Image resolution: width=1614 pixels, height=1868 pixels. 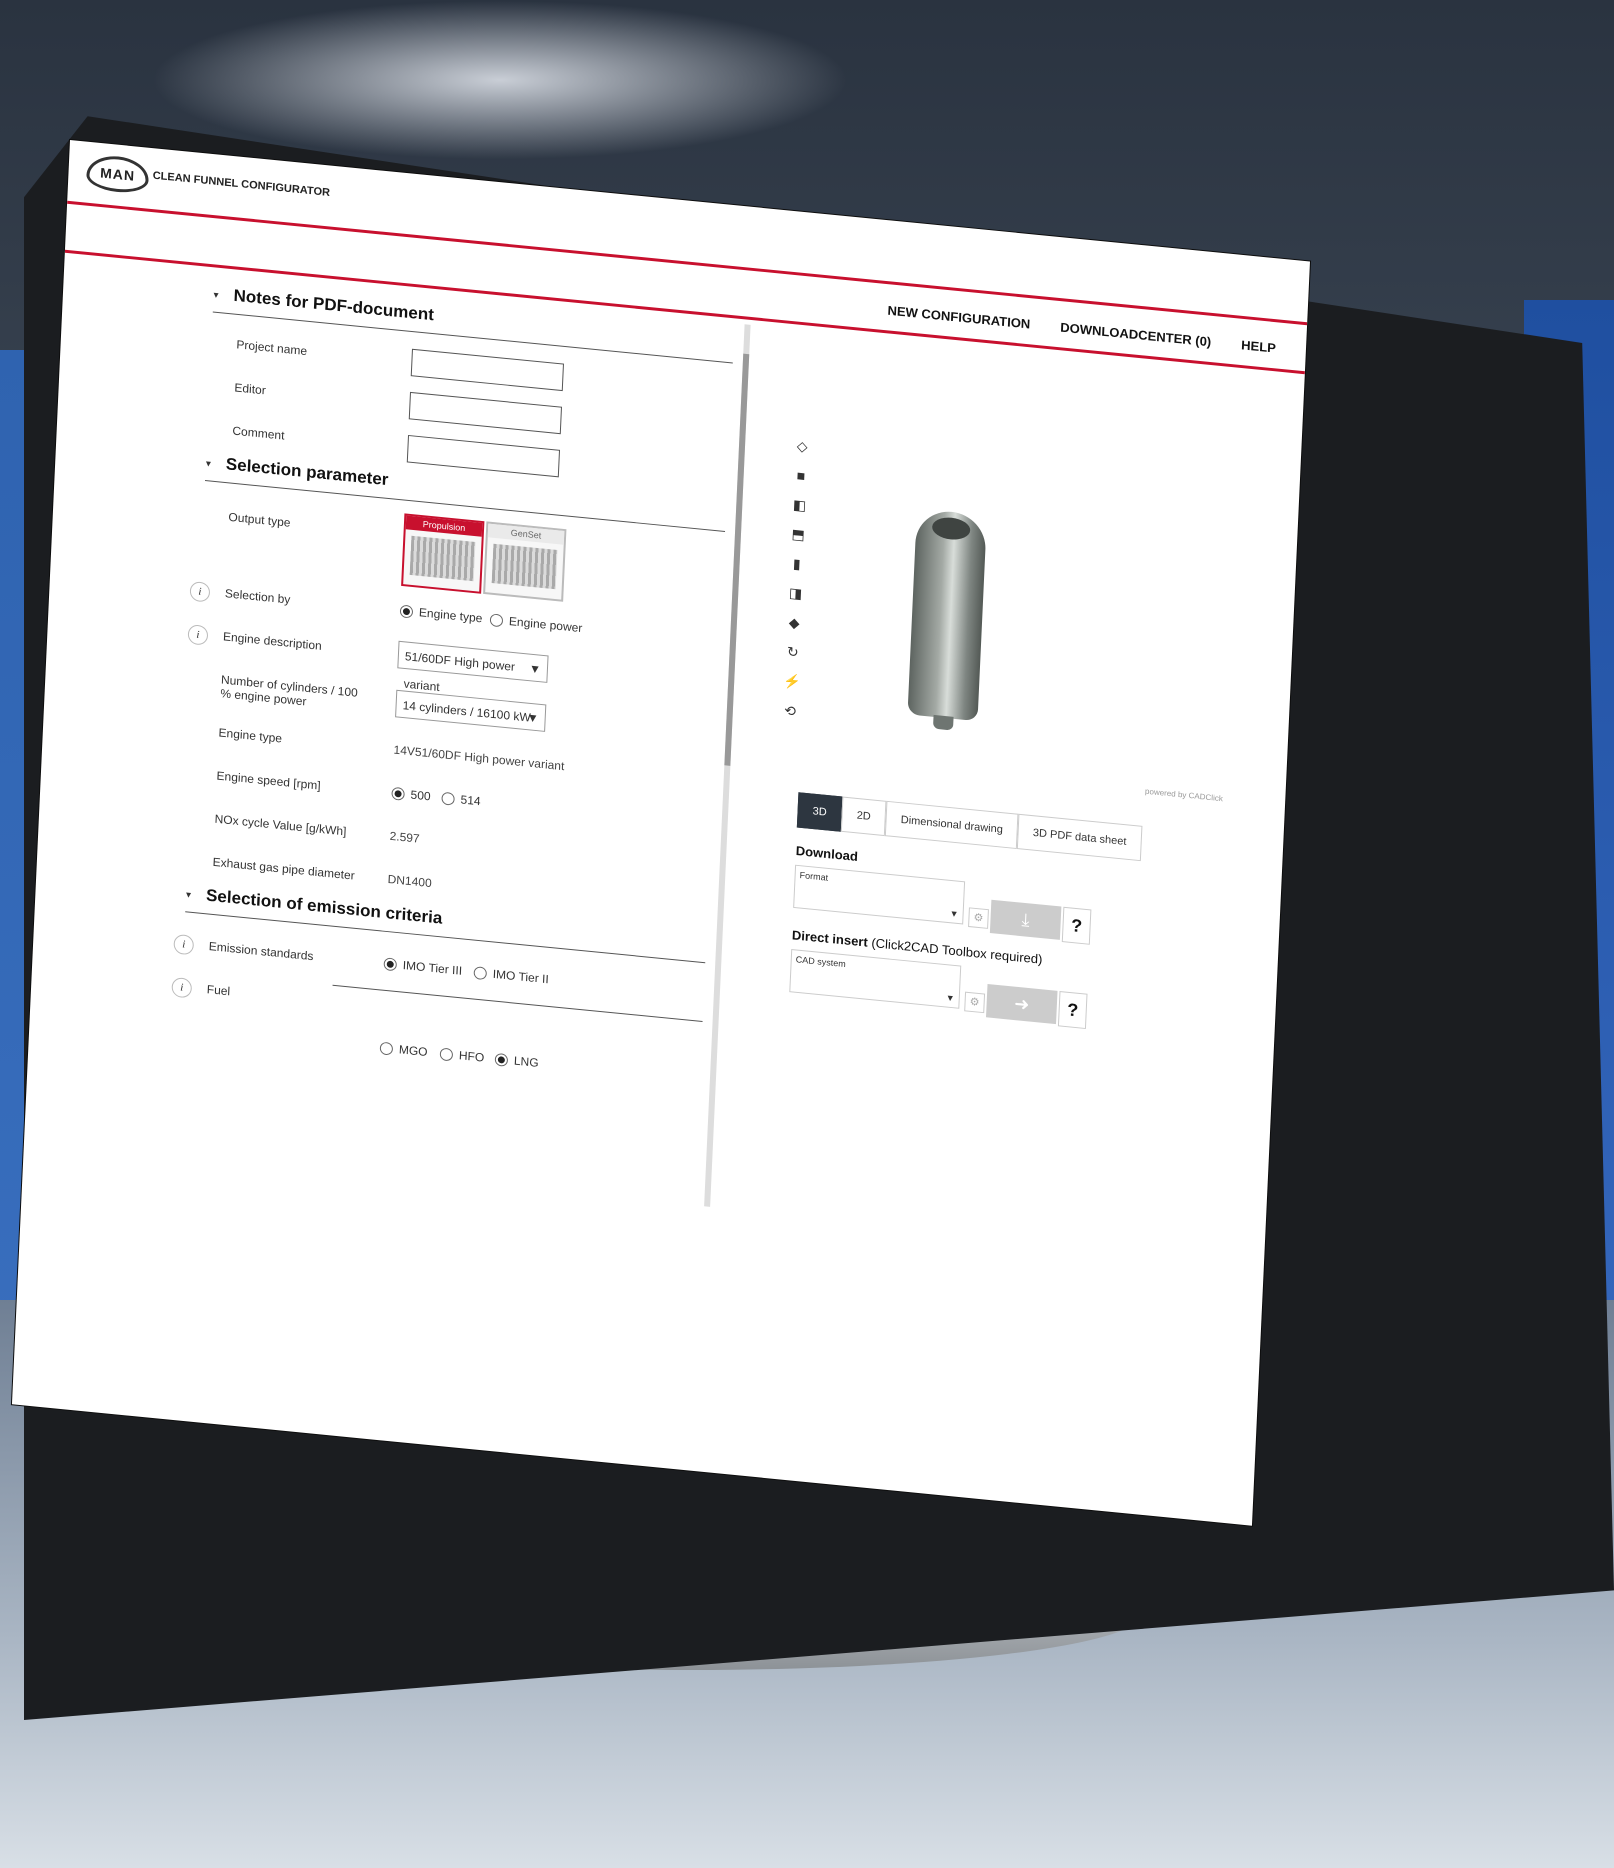 I want to click on download-help-button: ?, so click(x=1076, y=925).